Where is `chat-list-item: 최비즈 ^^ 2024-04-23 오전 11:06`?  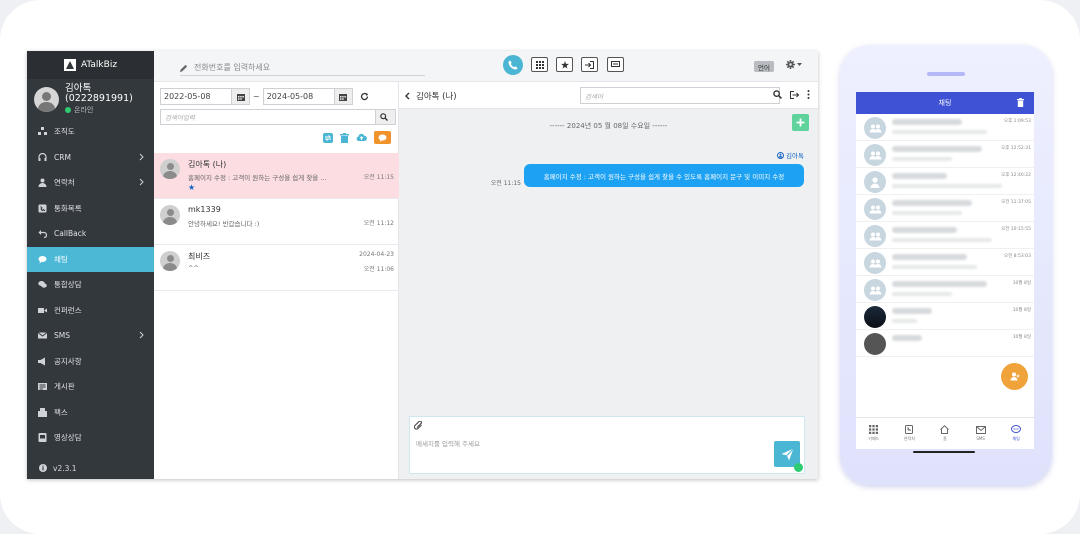
chat-list-item: 최비즈 ^^ 2024-04-23 오전 11:06 is located at coordinates (276, 268).